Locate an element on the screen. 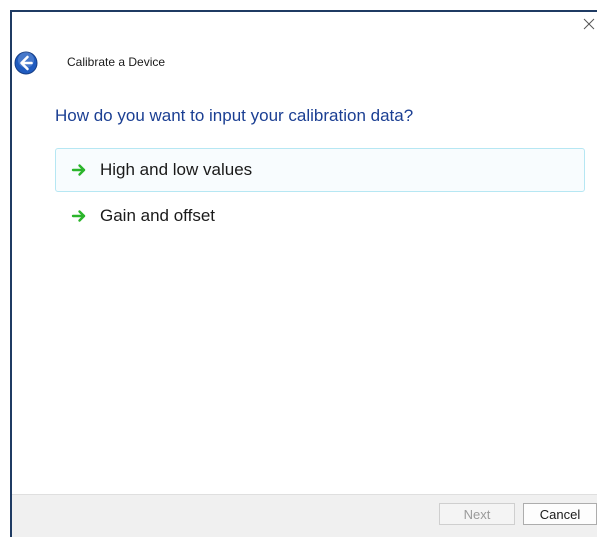  back-arrow-icon is located at coordinates (26, 63).